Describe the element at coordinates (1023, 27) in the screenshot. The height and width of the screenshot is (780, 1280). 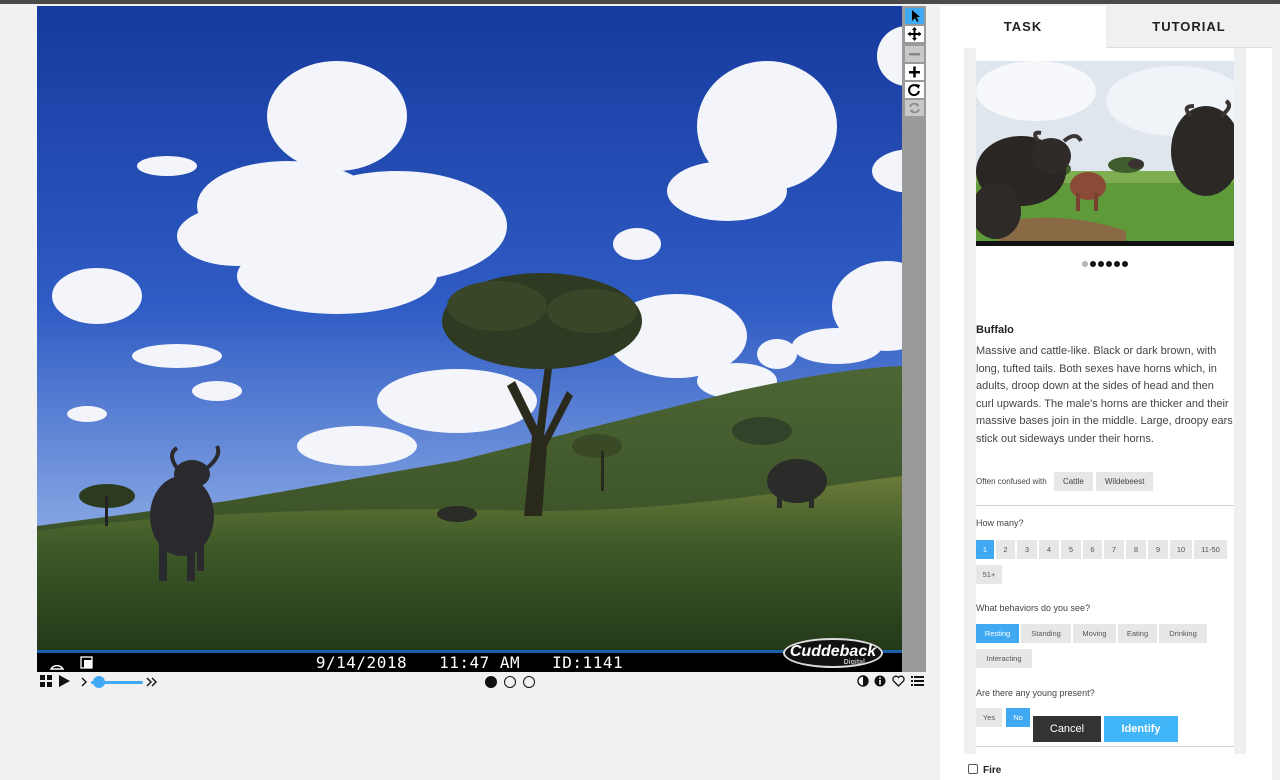
I see `tab-task: TASK` at that location.